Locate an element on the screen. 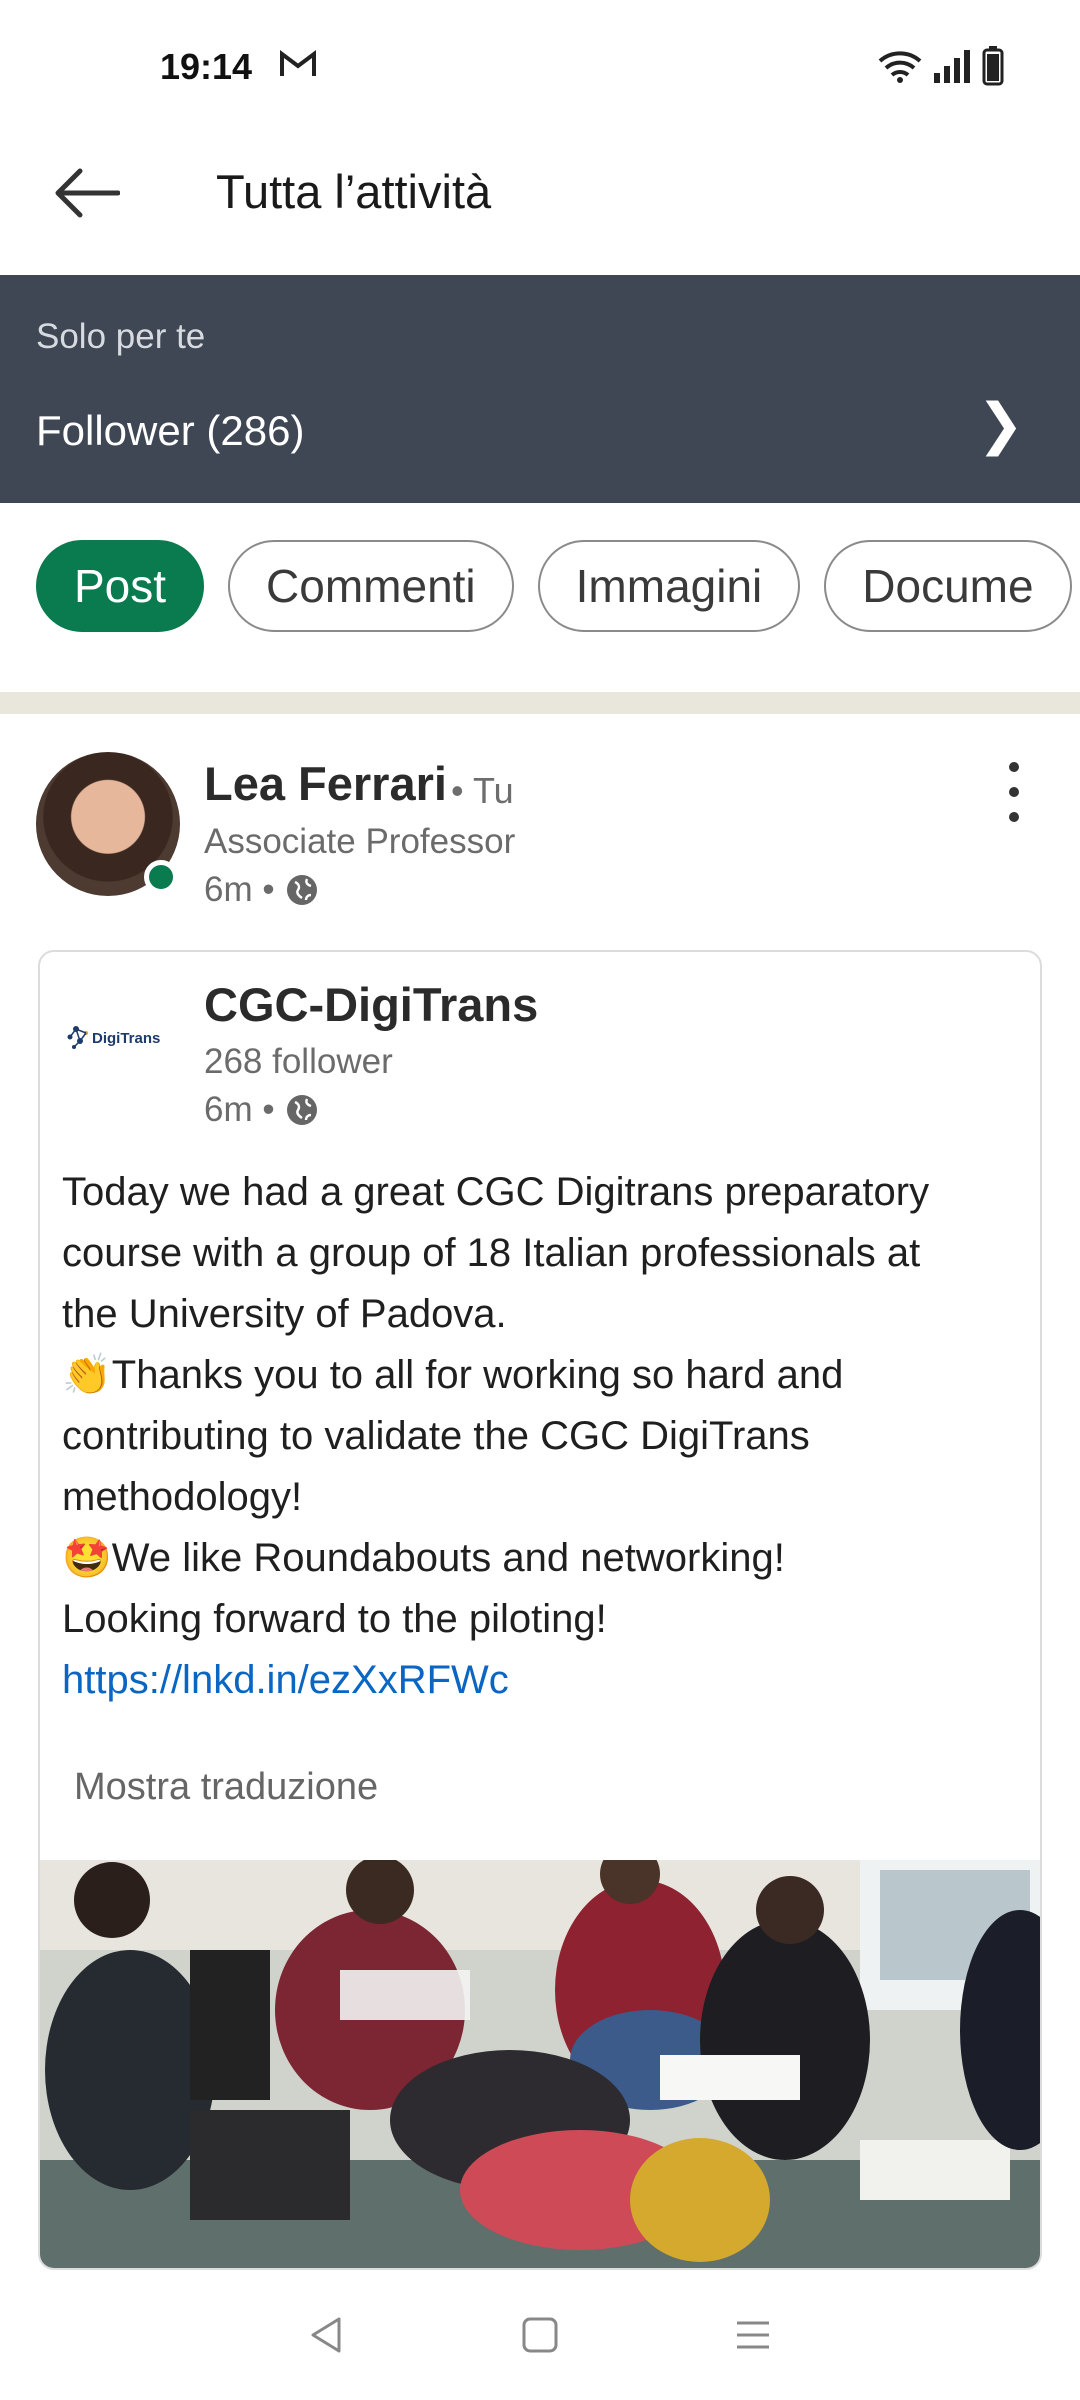 This screenshot has height=2400, width=1080. filter-chip-comments: Commenti is located at coordinates (371, 586).